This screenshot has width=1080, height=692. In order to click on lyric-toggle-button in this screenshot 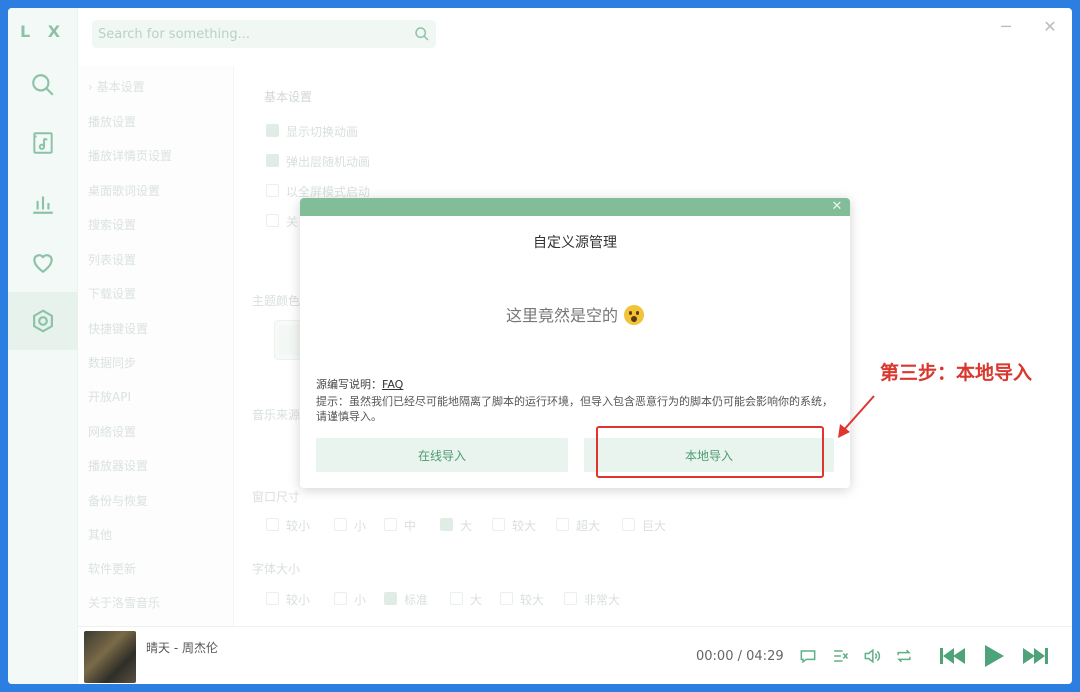, I will do `click(840, 656)`.